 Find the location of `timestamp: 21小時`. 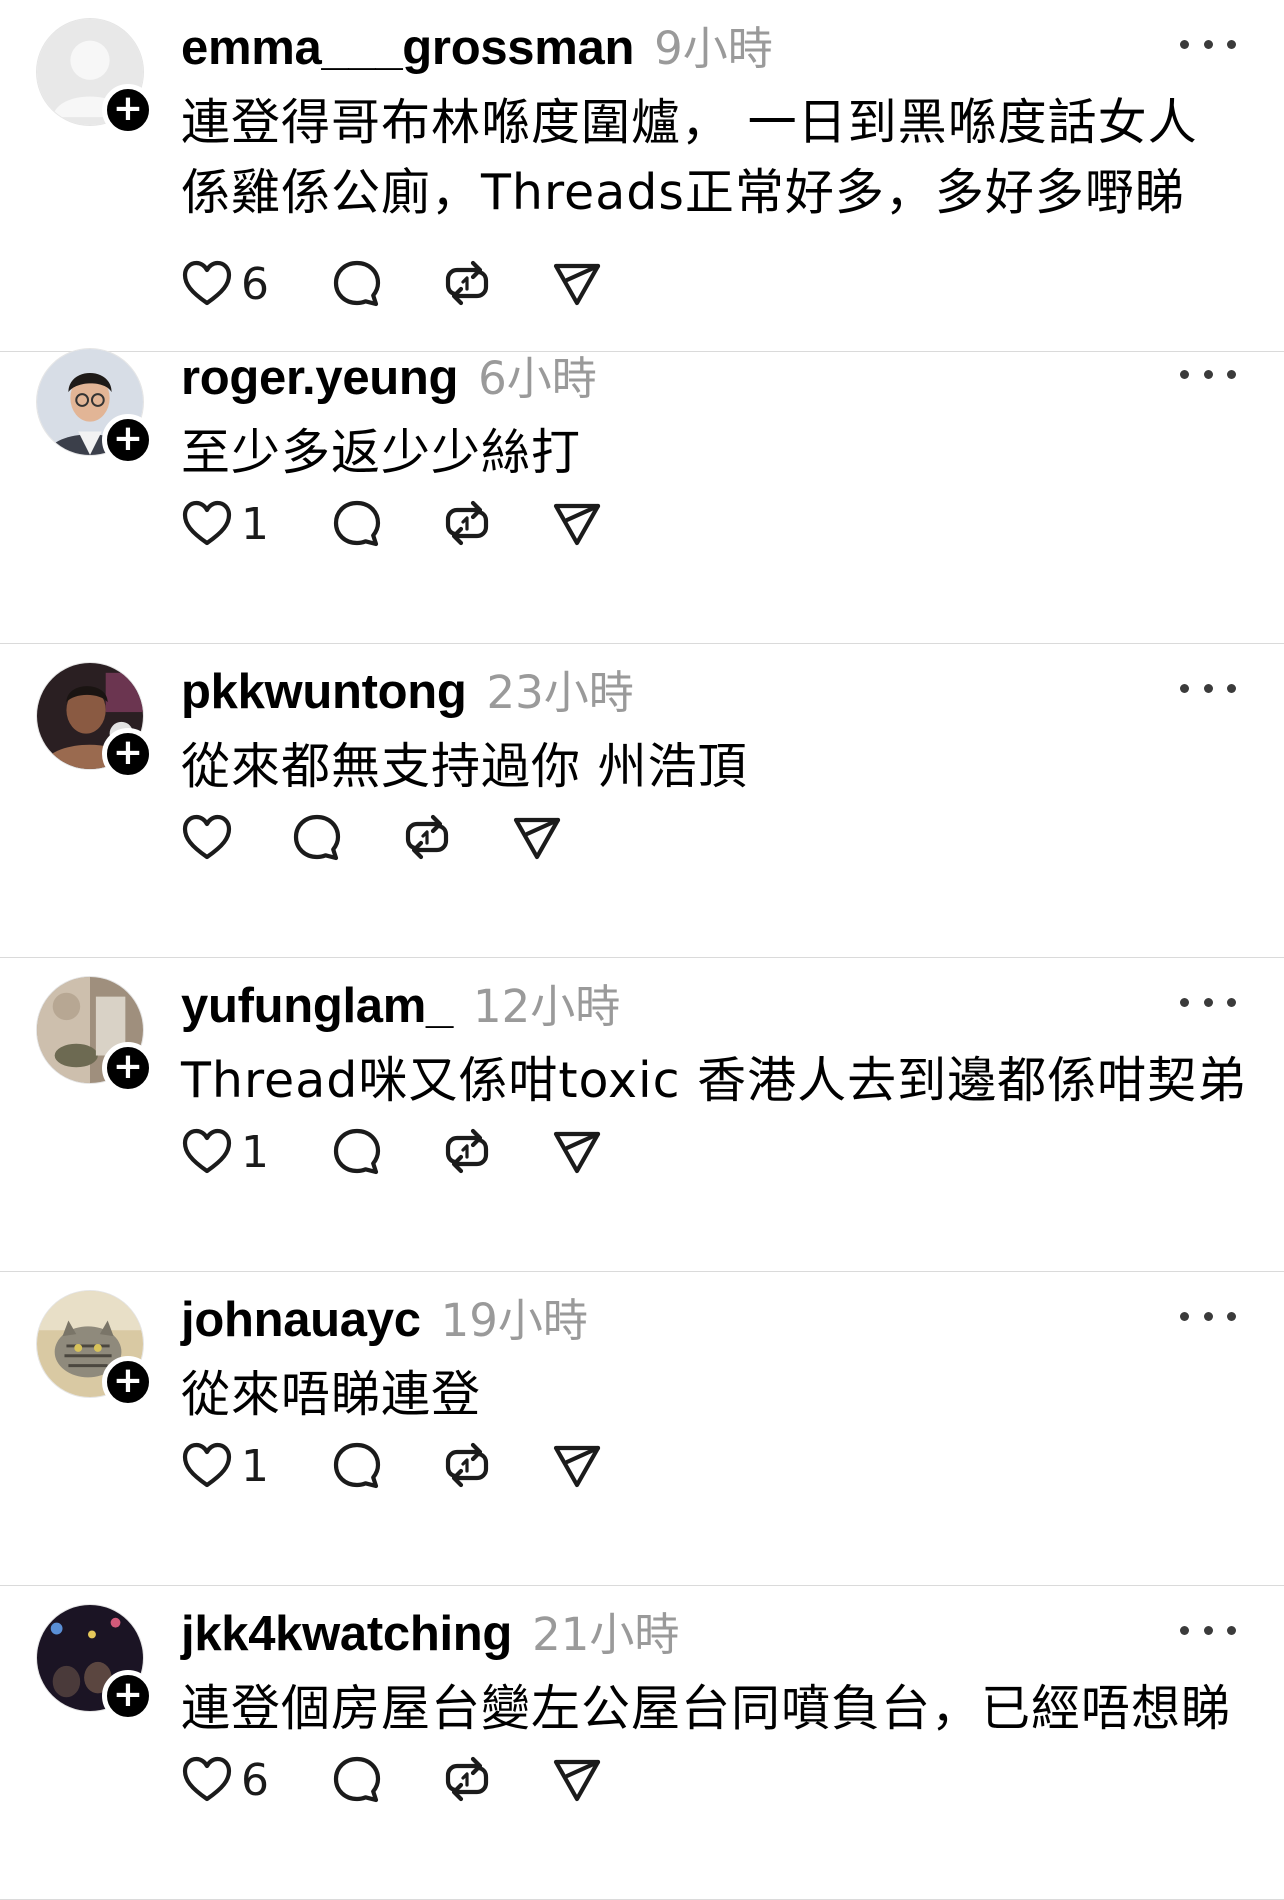

timestamp: 21小時 is located at coordinates (606, 1634).